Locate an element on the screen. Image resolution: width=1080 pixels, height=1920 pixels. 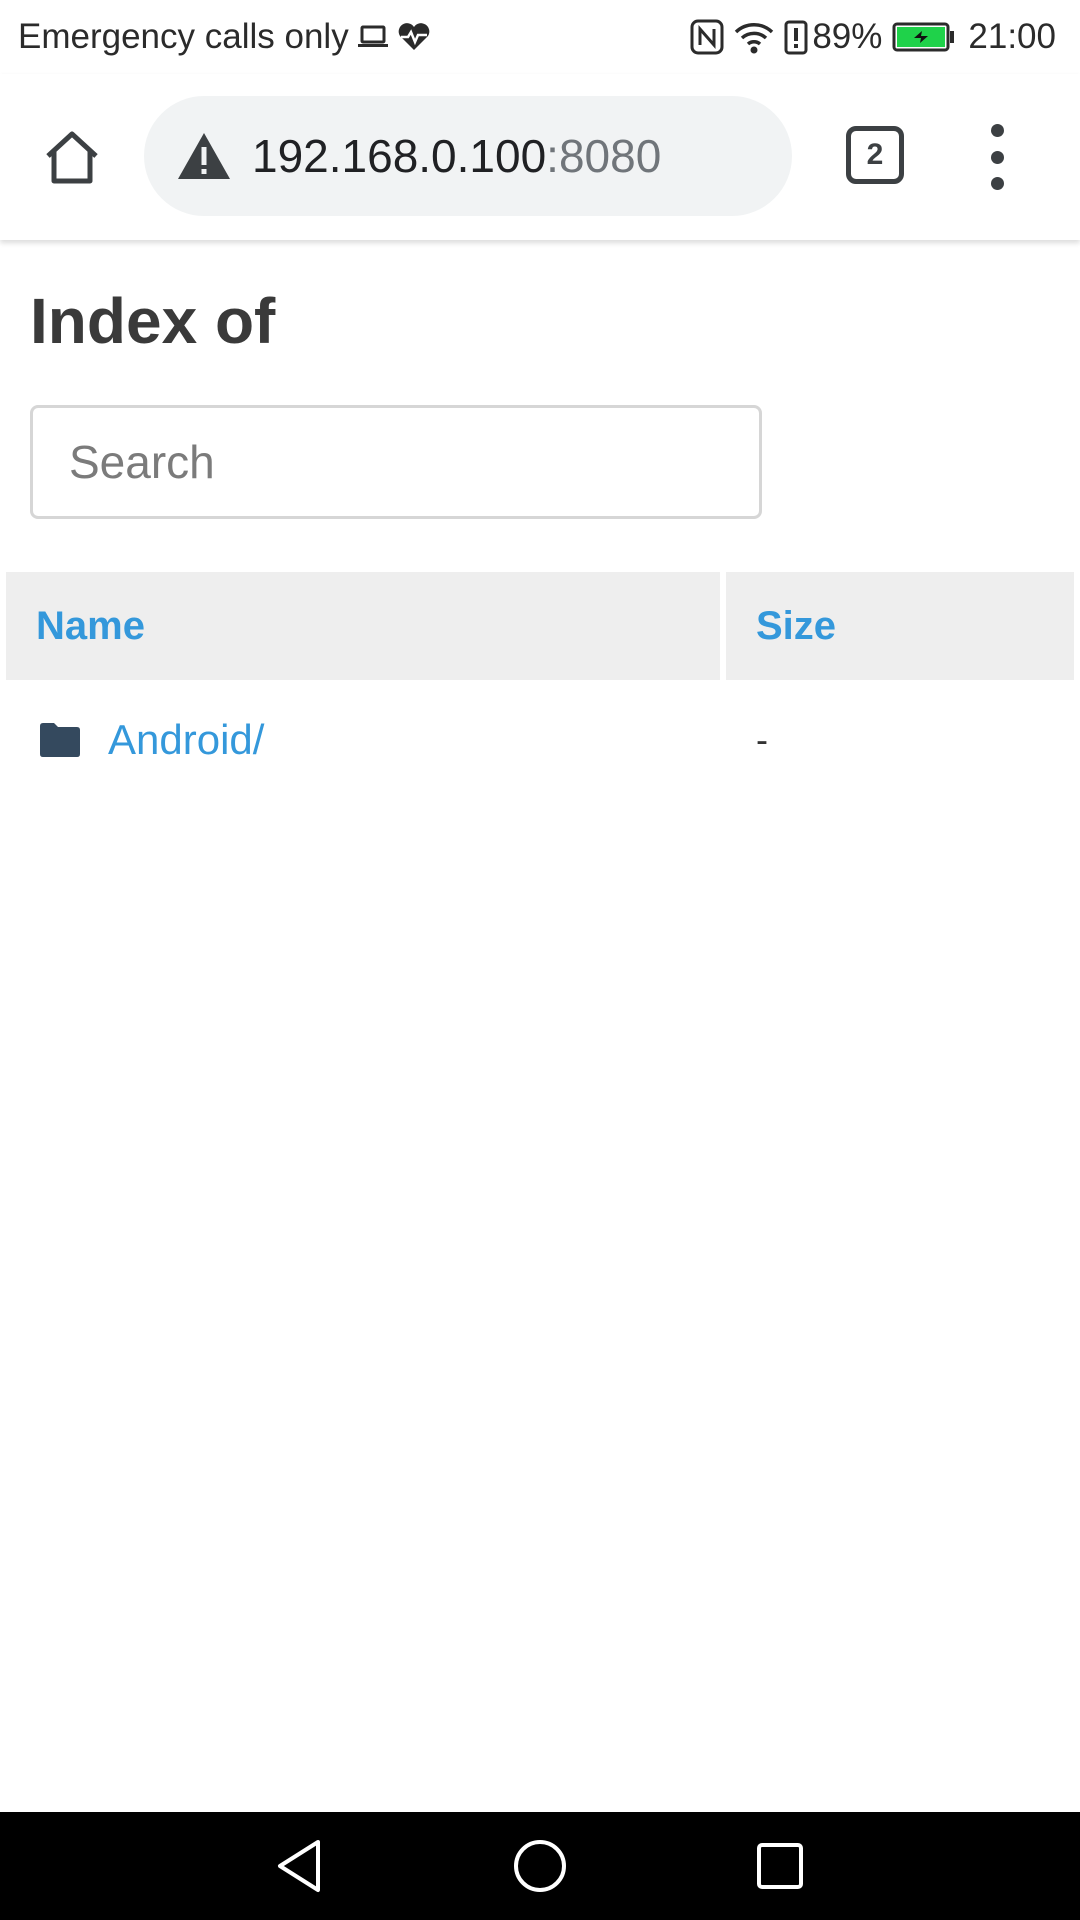
home-button is located at coordinates (72, 158).